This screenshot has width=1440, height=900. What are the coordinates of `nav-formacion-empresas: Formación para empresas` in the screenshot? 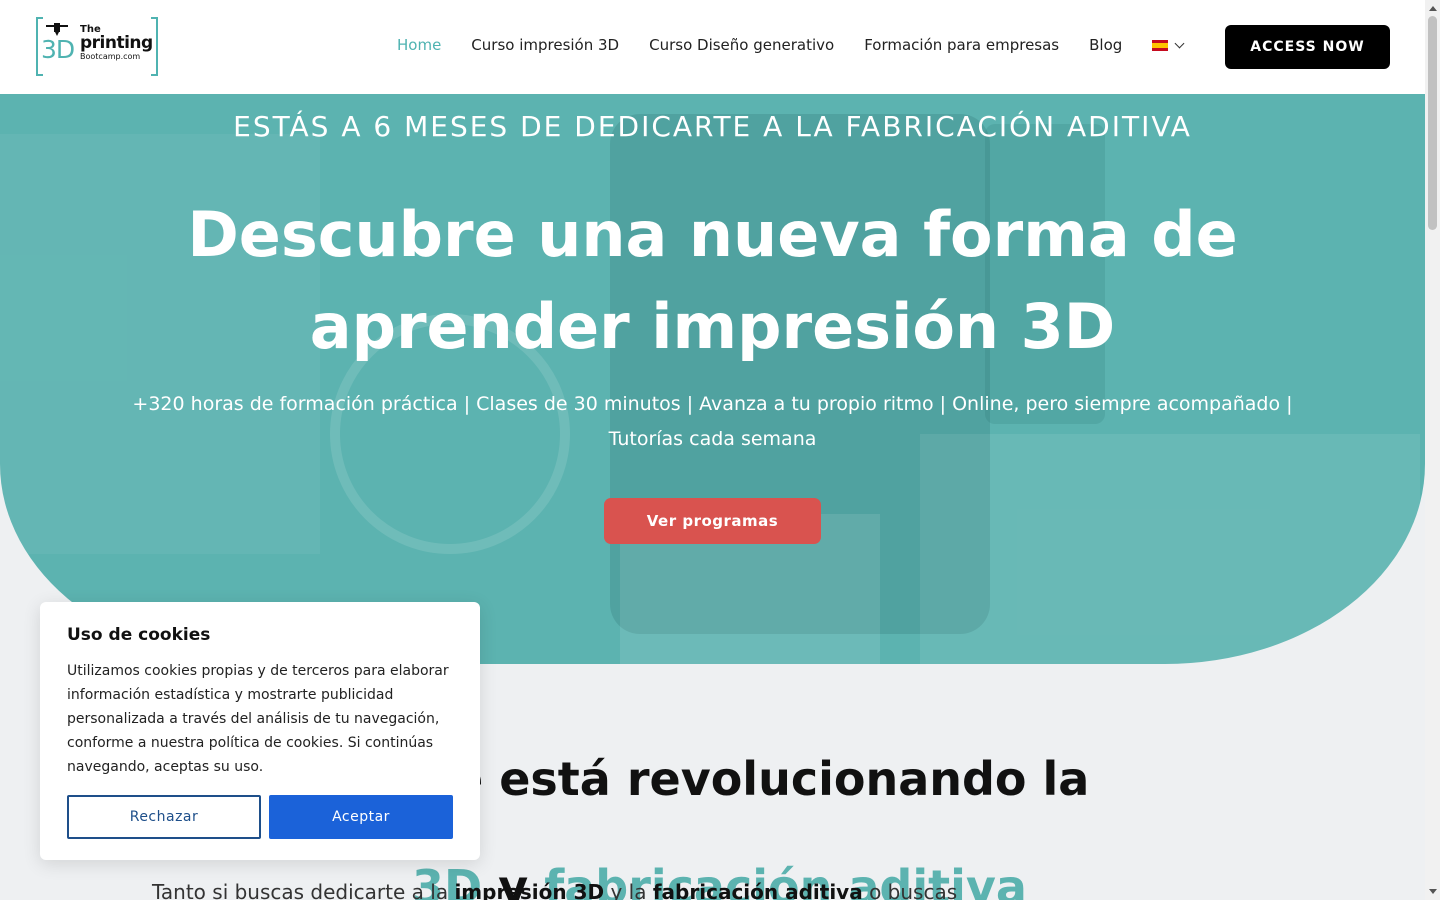 It's located at (961, 45).